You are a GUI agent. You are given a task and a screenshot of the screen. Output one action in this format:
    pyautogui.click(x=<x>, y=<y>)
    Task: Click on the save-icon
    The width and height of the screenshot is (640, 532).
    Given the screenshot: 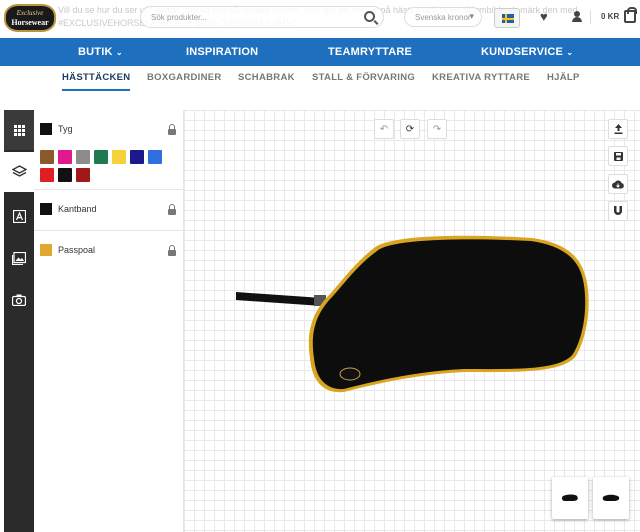 What is the action you would take?
    pyautogui.click(x=618, y=156)
    